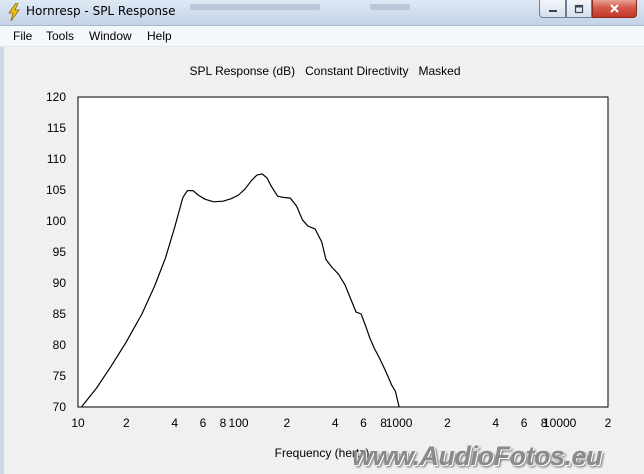 The width and height of the screenshot is (644, 474). Describe the element at coordinates (60, 252) in the screenshot. I see `y-tick-label: 95` at that location.